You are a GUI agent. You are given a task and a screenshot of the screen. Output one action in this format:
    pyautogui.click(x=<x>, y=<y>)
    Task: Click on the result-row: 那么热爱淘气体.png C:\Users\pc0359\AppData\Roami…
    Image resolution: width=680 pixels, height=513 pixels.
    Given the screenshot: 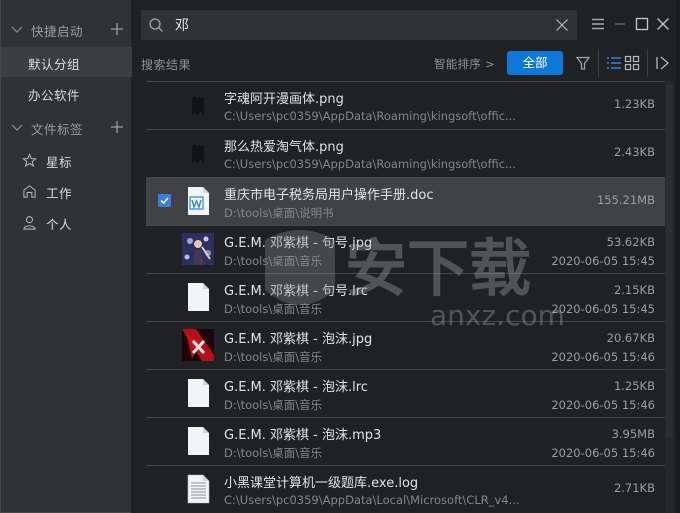 What is the action you would take?
    pyautogui.click(x=405, y=154)
    